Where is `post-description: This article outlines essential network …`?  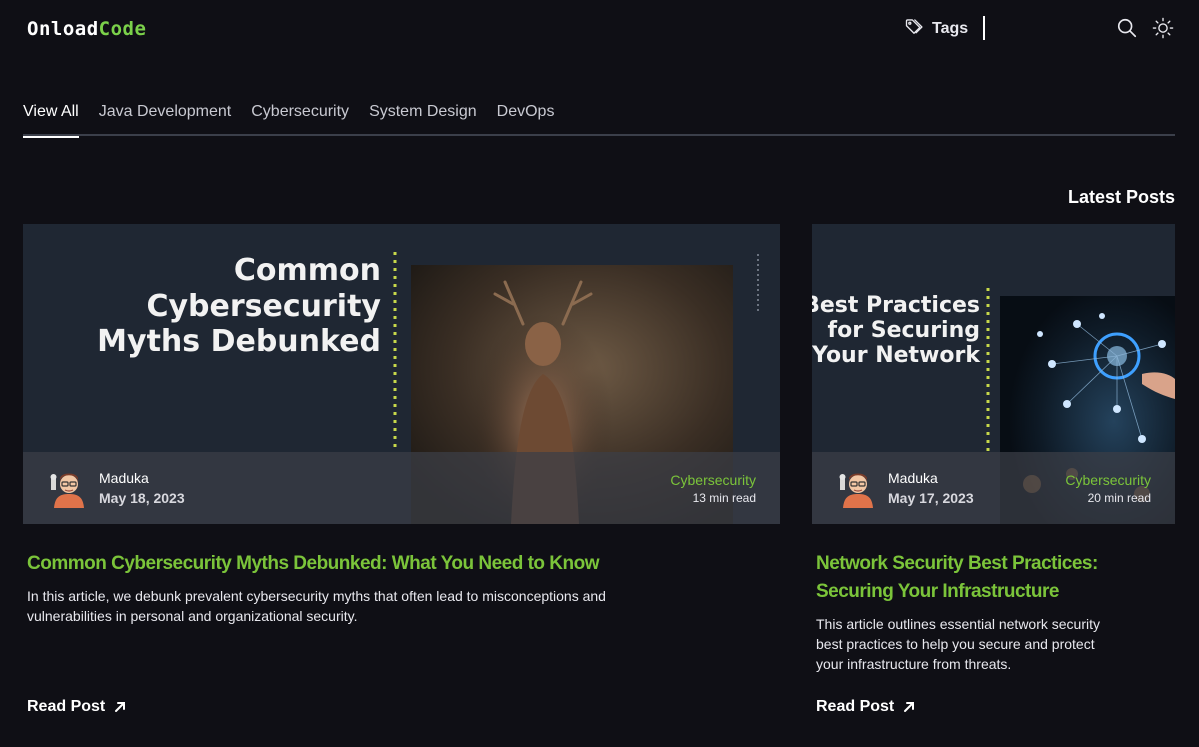 post-description: This article outlines essential network … is located at coordinates (958, 644).